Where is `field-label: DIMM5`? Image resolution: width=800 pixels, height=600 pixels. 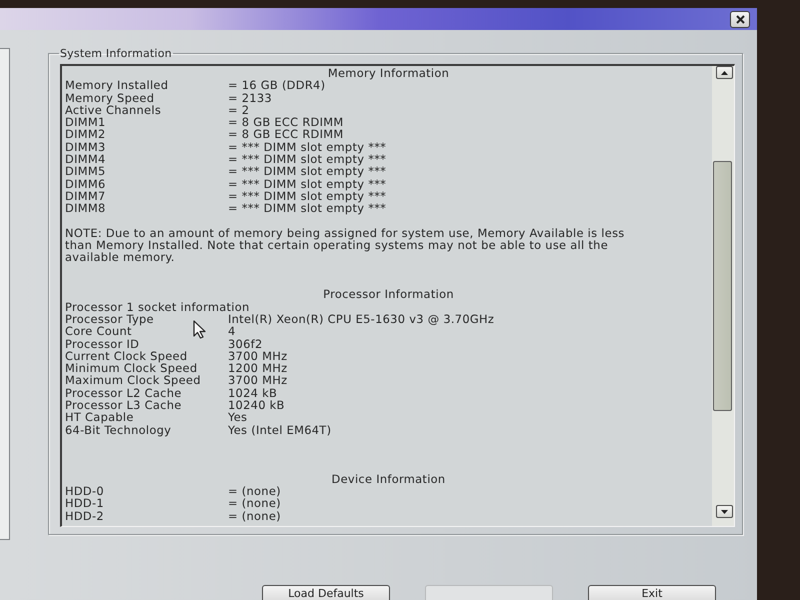
field-label: DIMM5 is located at coordinates (85, 171).